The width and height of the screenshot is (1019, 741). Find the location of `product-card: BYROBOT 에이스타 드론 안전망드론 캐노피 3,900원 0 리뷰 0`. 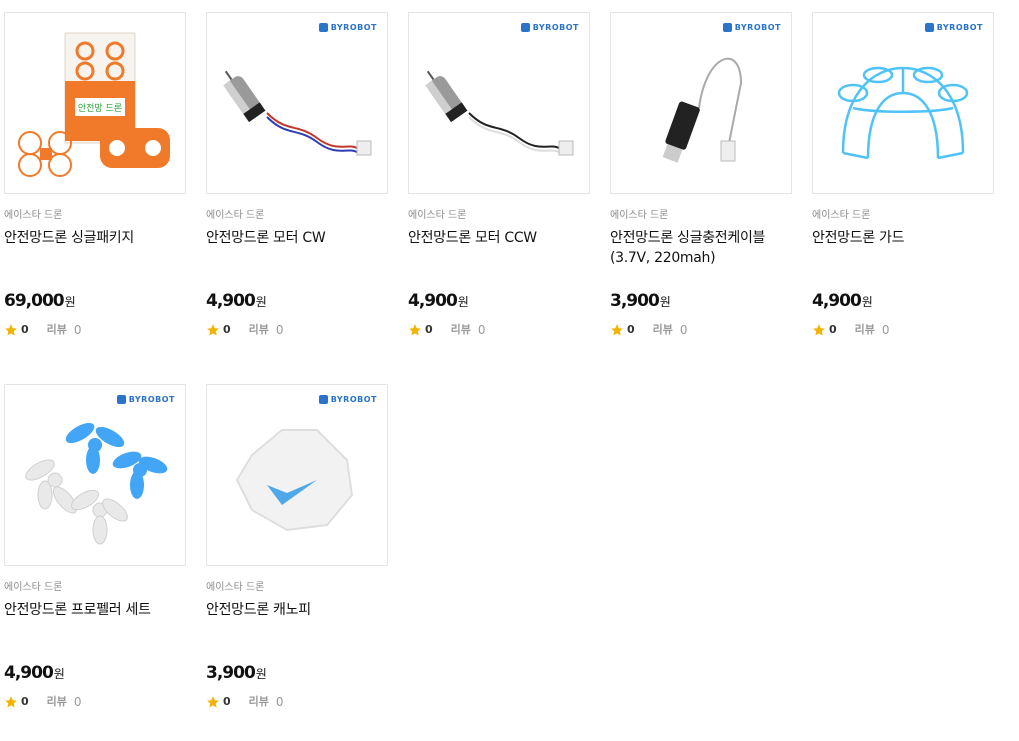

product-card: BYROBOT 에이스타 드론 안전망드론 캐노피 3,900원 0 리뷰 0 is located at coordinates (297, 546).